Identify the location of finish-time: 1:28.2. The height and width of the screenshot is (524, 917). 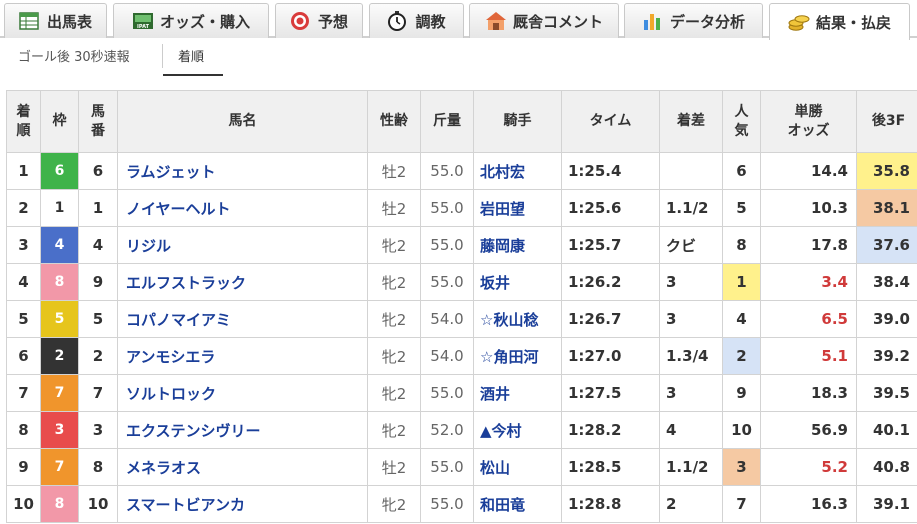
(610, 430).